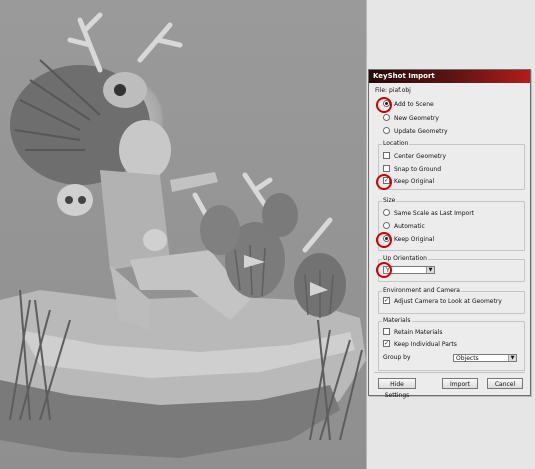 This screenshot has width=535, height=469. I want to click on update-geometry-label: Update Geometry, so click(421, 131).